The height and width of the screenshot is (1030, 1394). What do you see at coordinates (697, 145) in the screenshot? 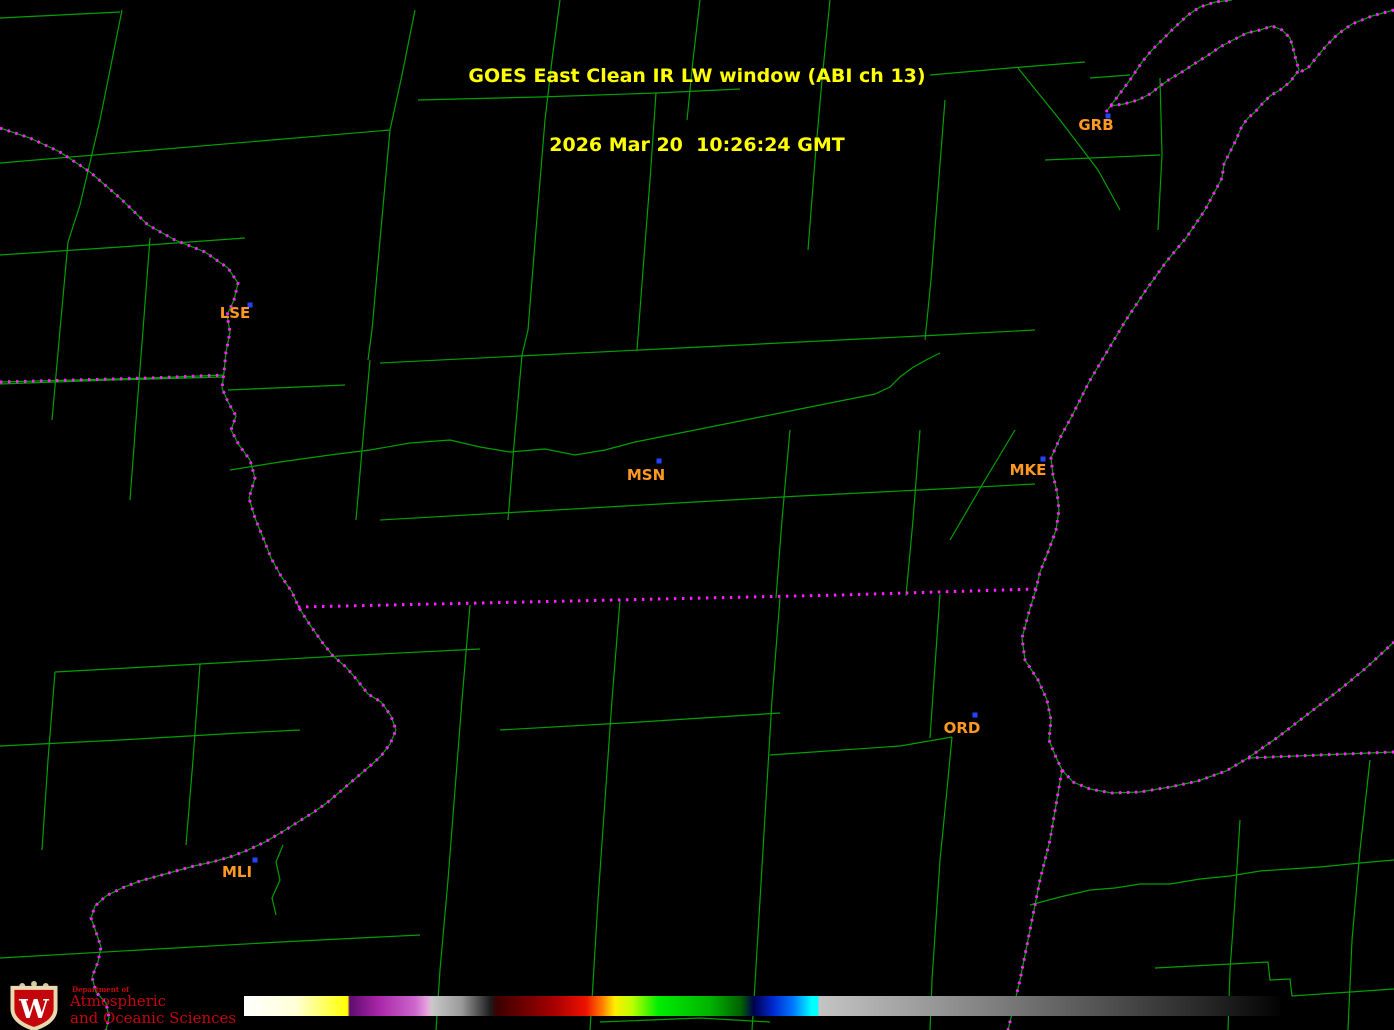
I see `product-timestamp: 2026 Mar 20 10:26:24 GMT` at bounding box center [697, 145].